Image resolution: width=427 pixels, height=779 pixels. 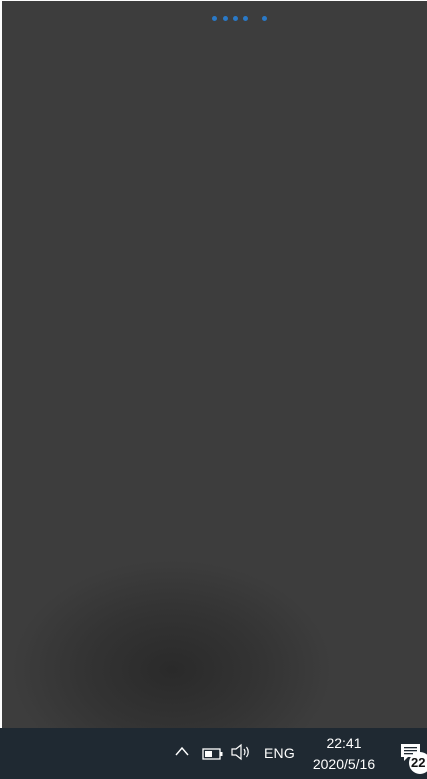 I want to click on clock-date: 2020/5/16, so click(x=344, y=764).